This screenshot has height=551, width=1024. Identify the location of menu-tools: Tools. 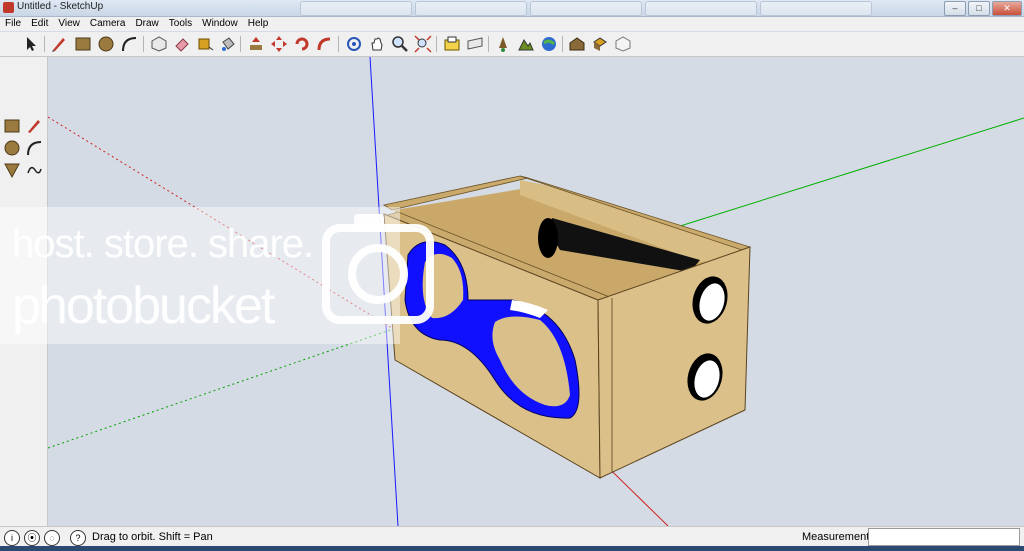
(180, 24).